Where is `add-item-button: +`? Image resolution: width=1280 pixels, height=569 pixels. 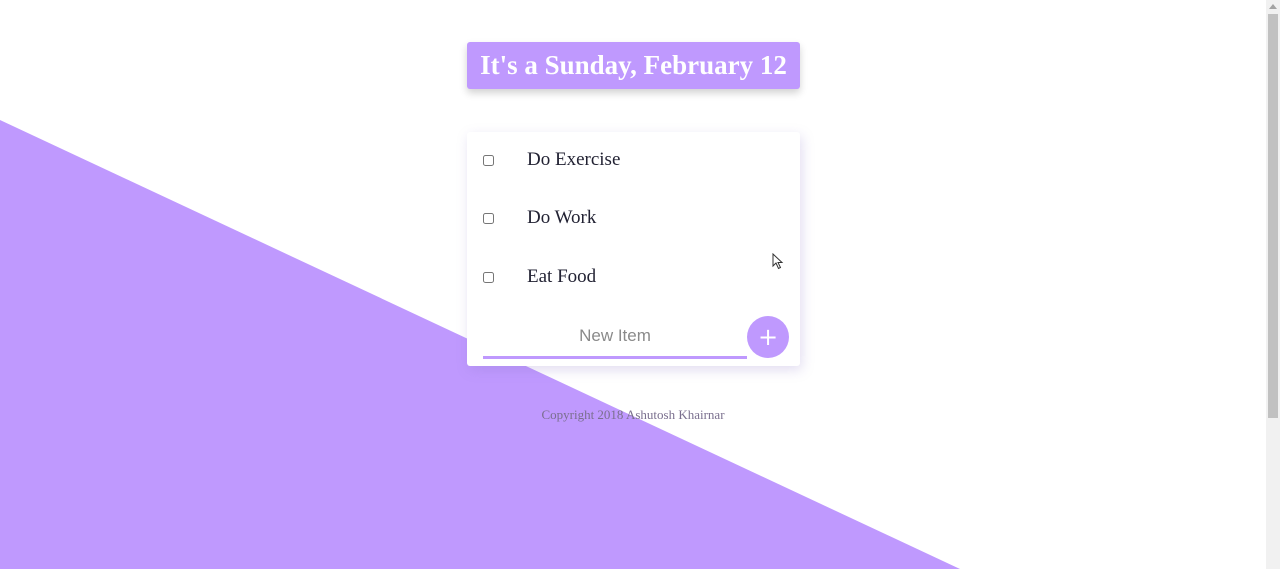
add-item-button: + is located at coordinates (768, 337).